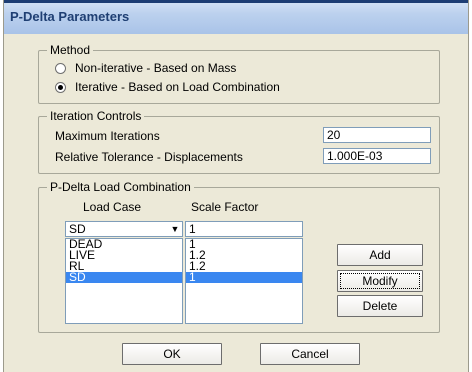  I want to click on radio-checked-icon, so click(60, 87).